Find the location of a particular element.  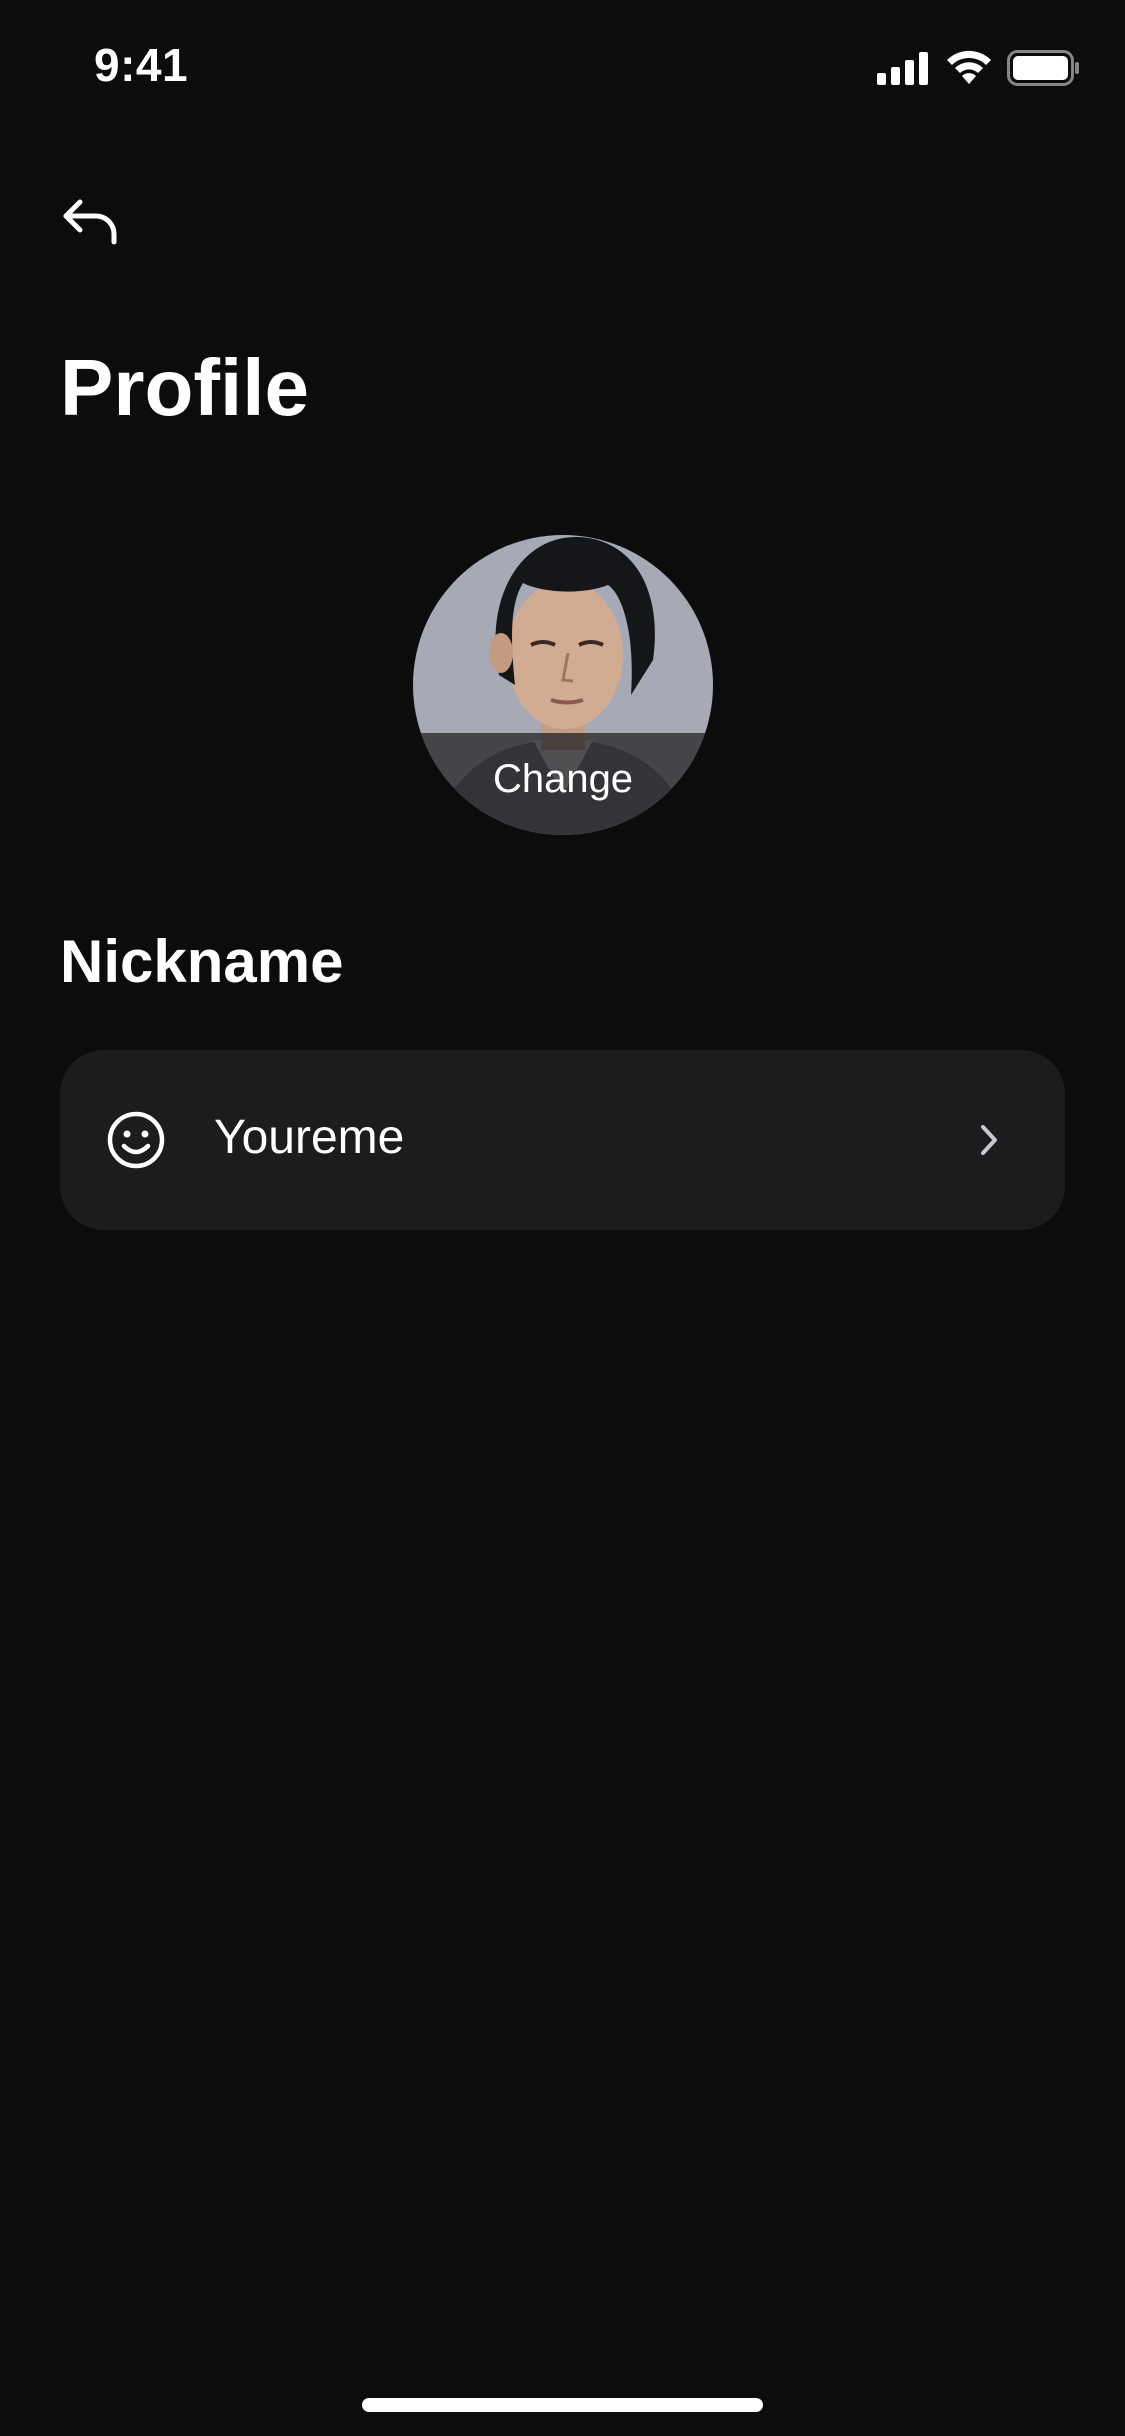

battery-icon is located at coordinates (1043, 68).